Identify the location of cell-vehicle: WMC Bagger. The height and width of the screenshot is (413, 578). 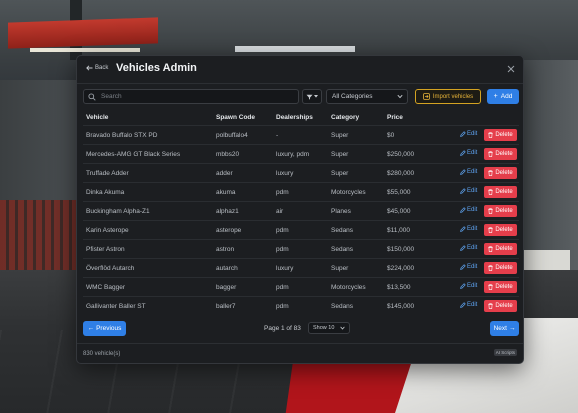
(106, 287).